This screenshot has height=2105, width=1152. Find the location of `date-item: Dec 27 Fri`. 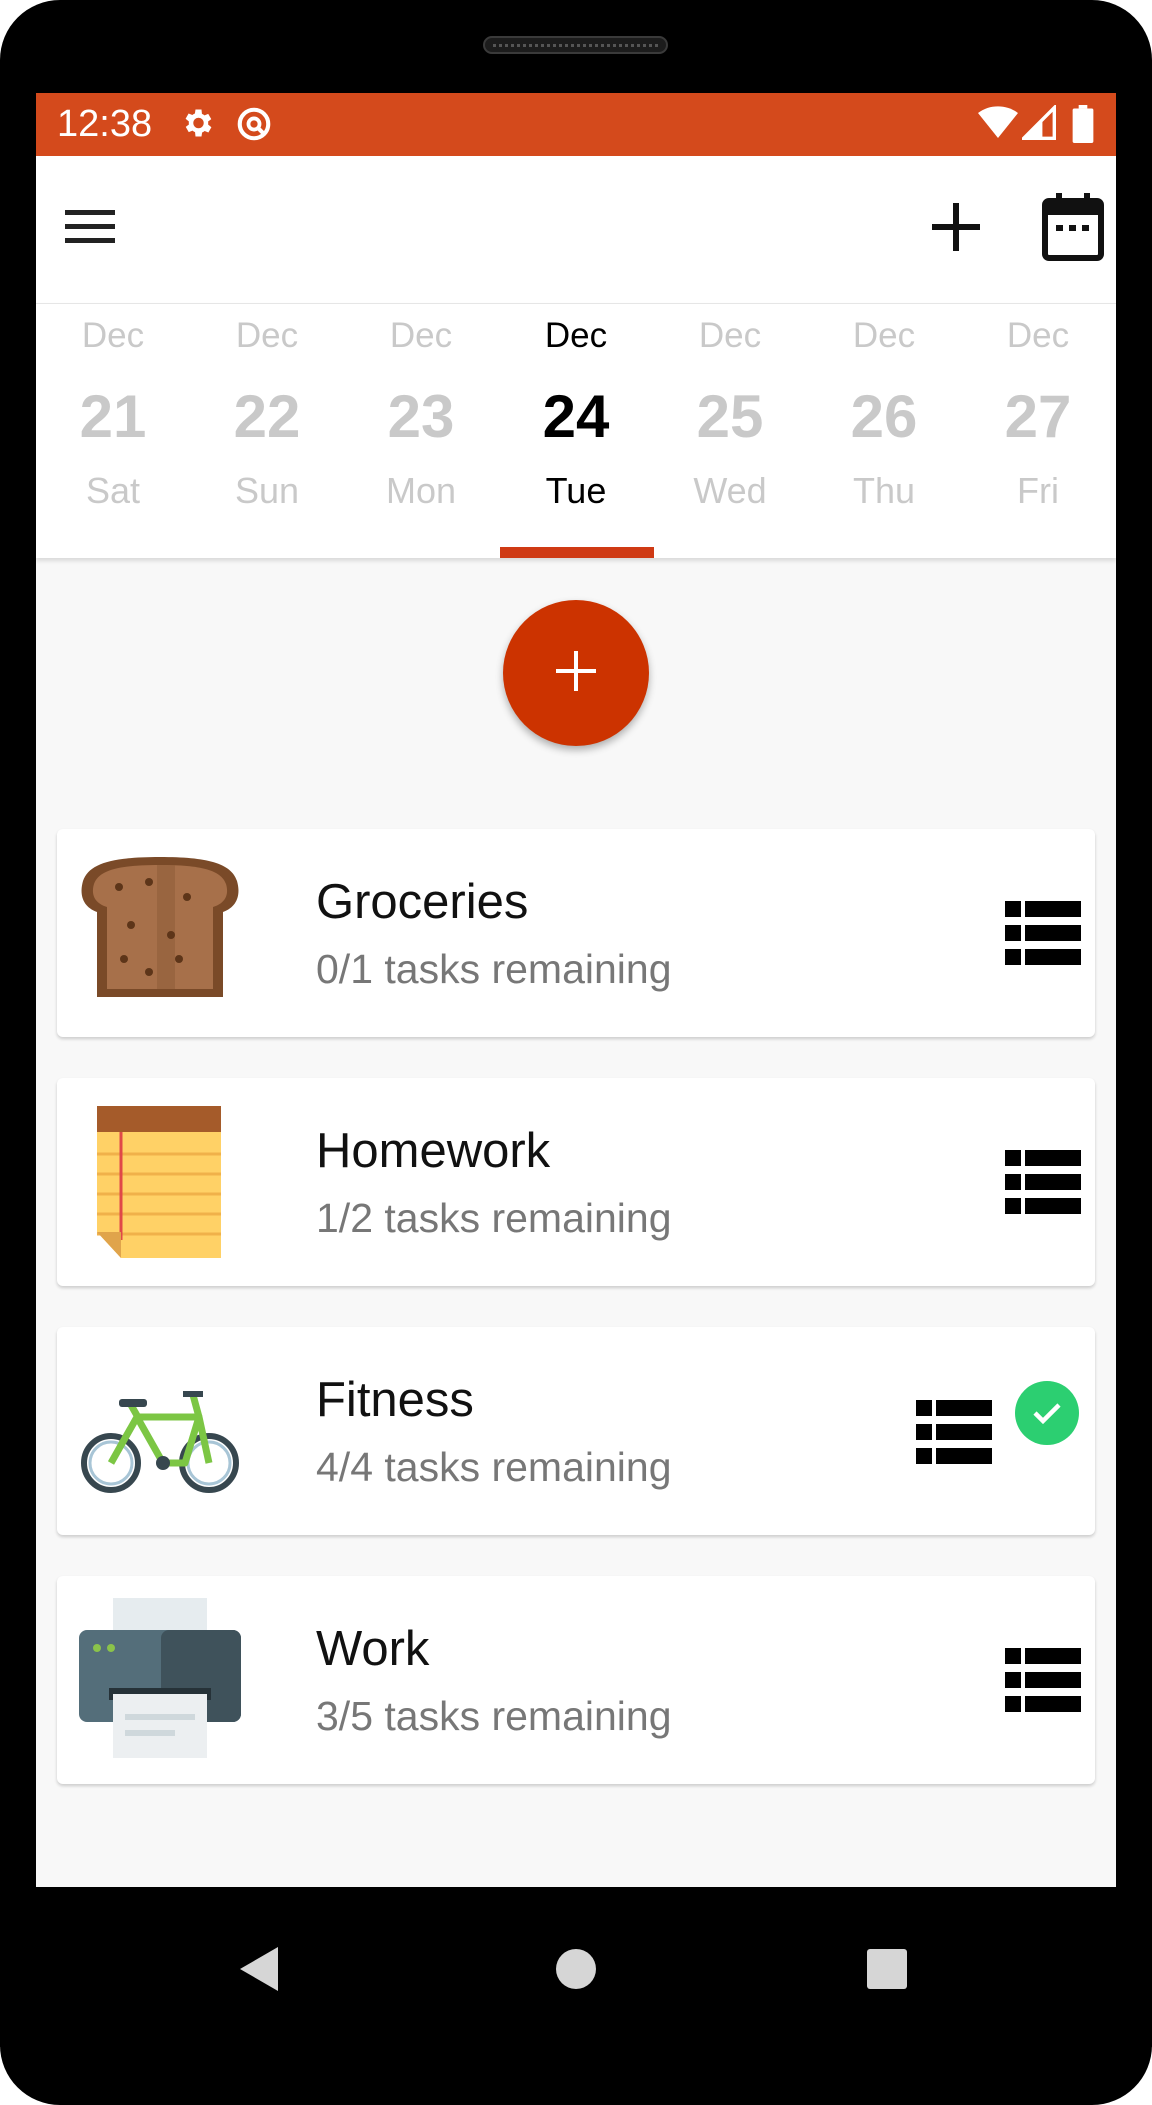

date-item: Dec 27 Fri is located at coordinates (1038, 431).